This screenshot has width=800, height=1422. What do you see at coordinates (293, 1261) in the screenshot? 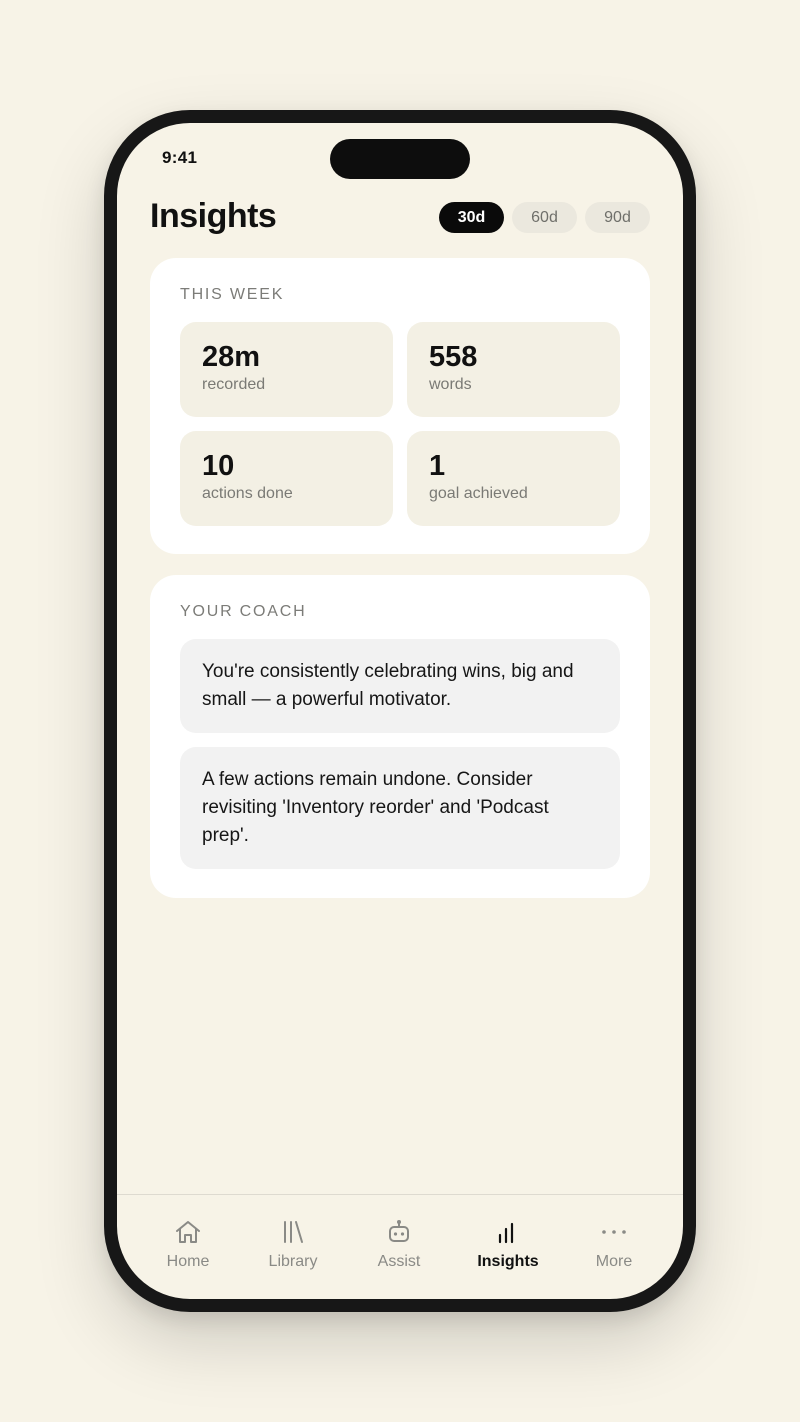
I see `tab-label: Library` at bounding box center [293, 1261].